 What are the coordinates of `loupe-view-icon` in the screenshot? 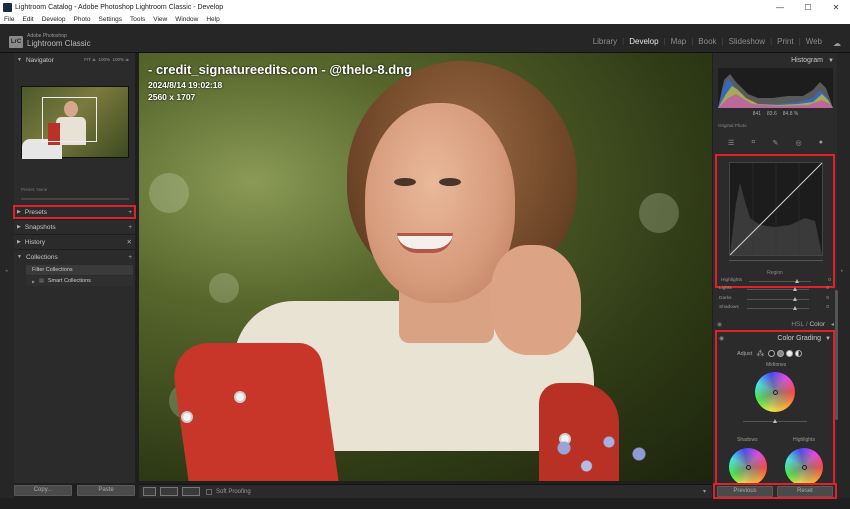 It's located at (149, 491).